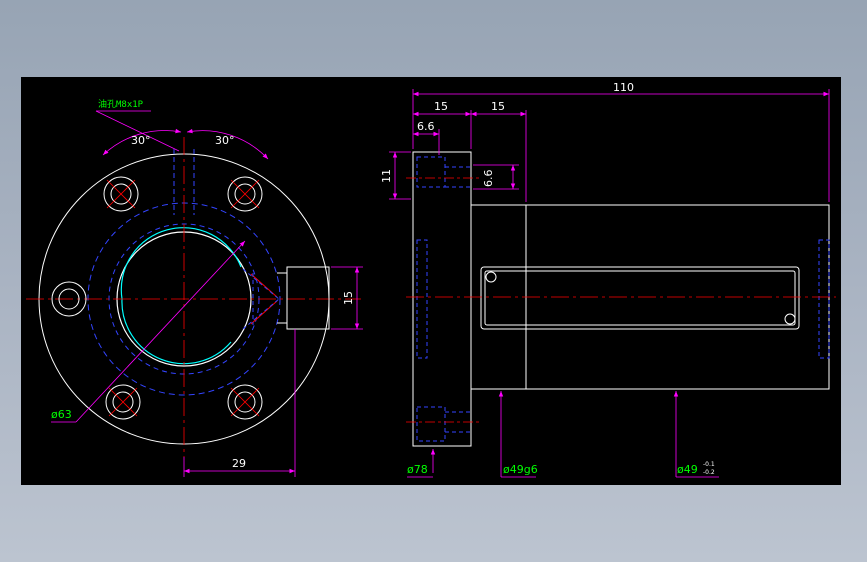  What do you see at coordinates (488, 179) in the screenshot?
I see `dim-6-6b-label: 6.6` at bounding box center [488, 179].